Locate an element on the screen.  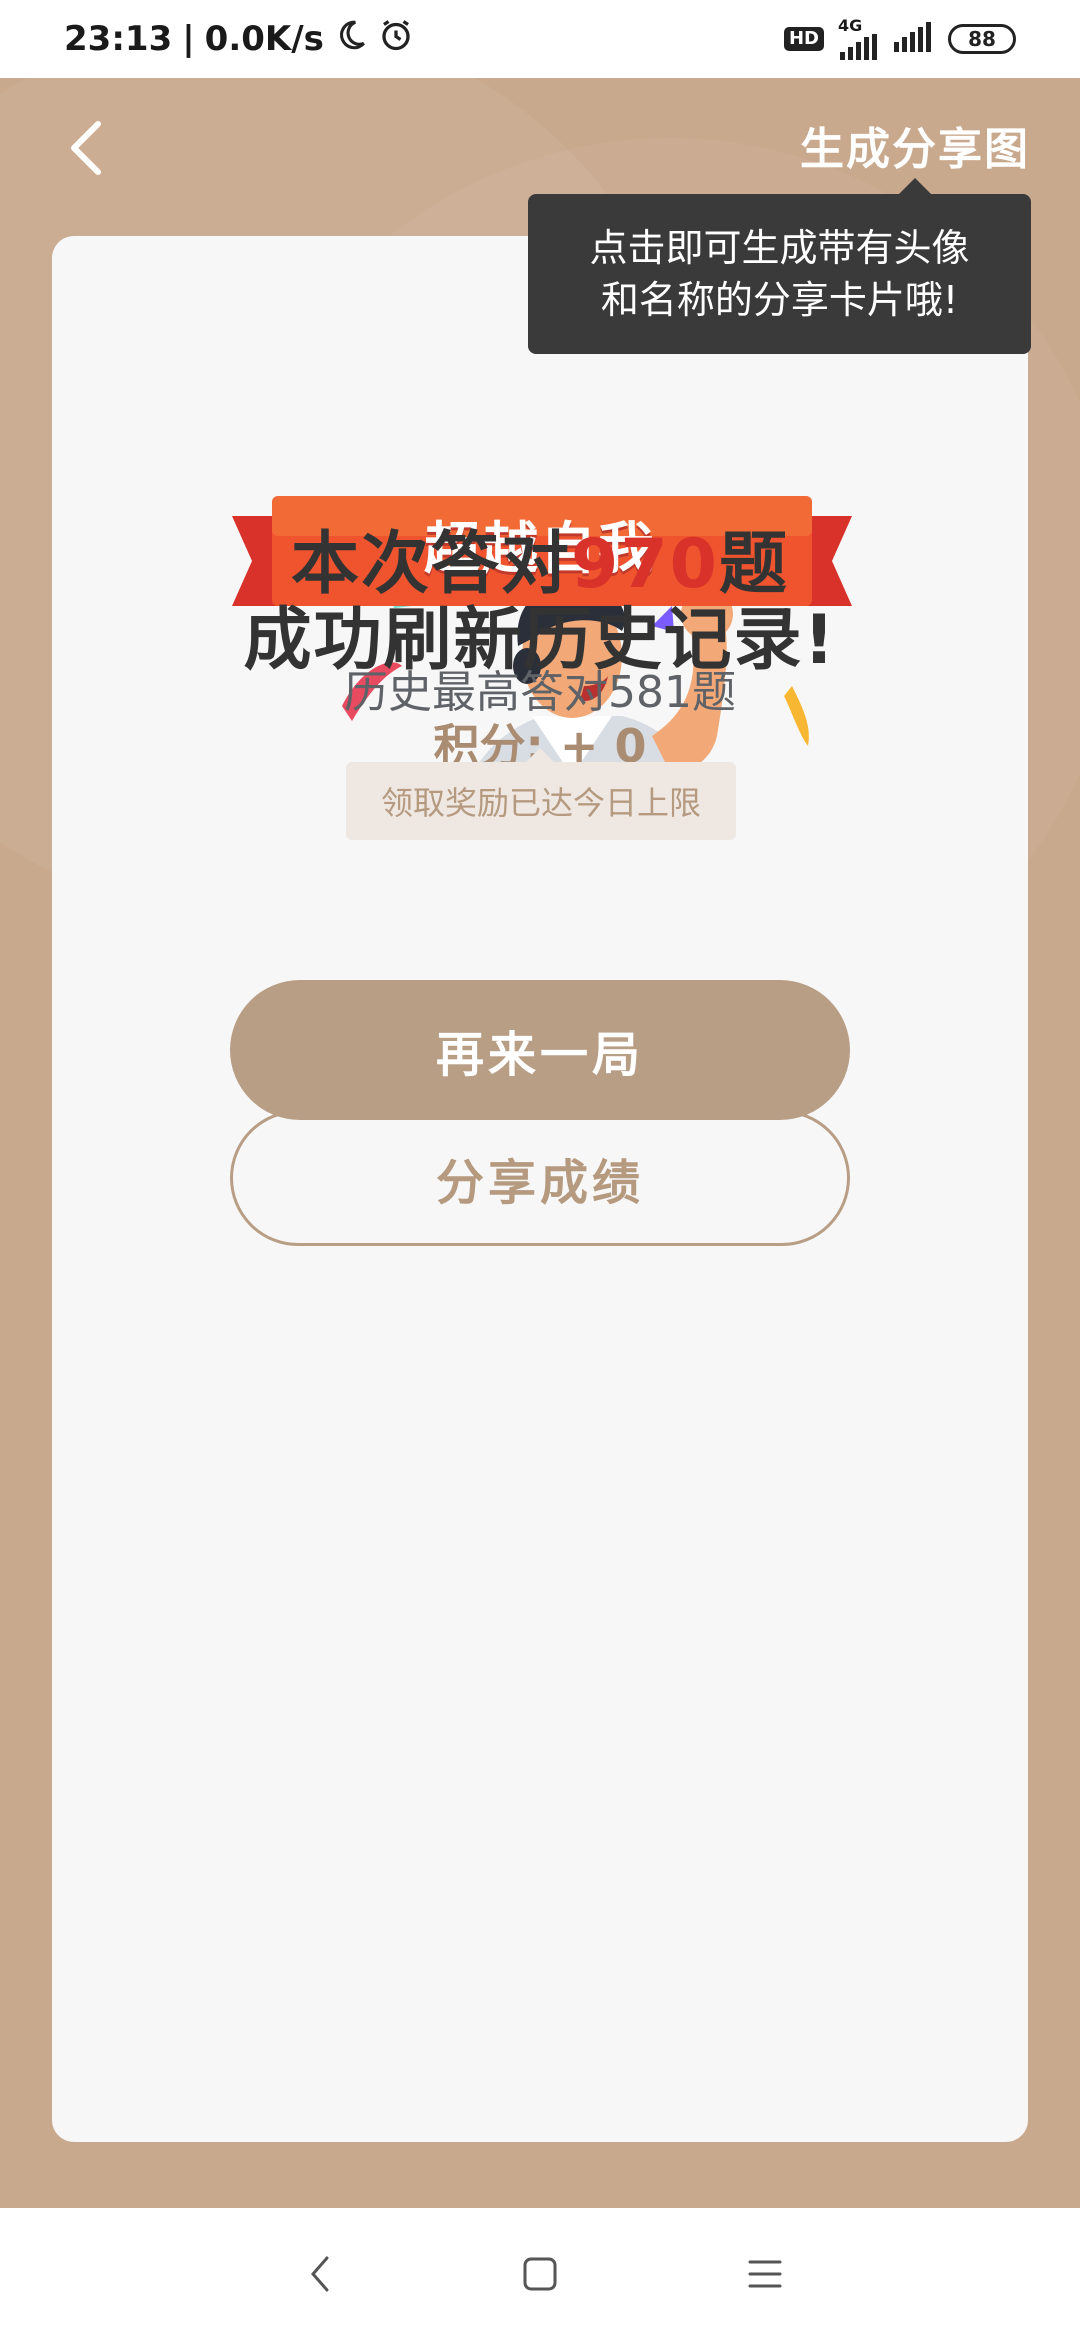
status-right: HD 4G 88 is located at coordinates (899, 39).